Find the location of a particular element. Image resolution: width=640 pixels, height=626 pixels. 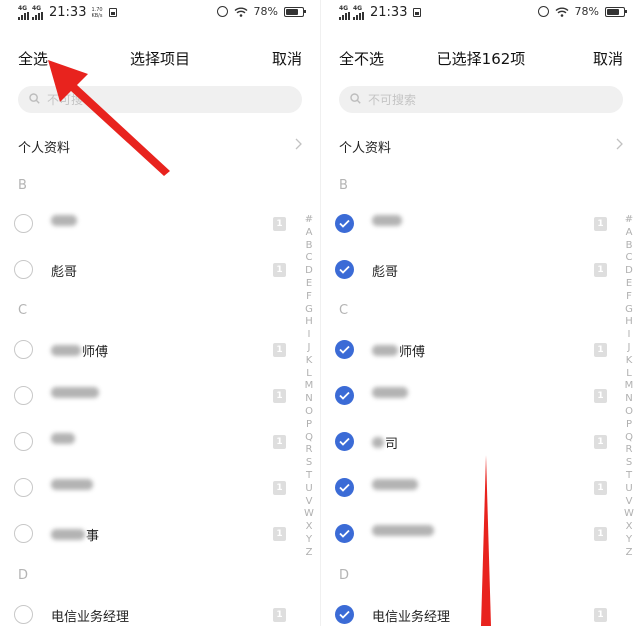

search-input: 不可搜 is located at coordinates (160, 99).